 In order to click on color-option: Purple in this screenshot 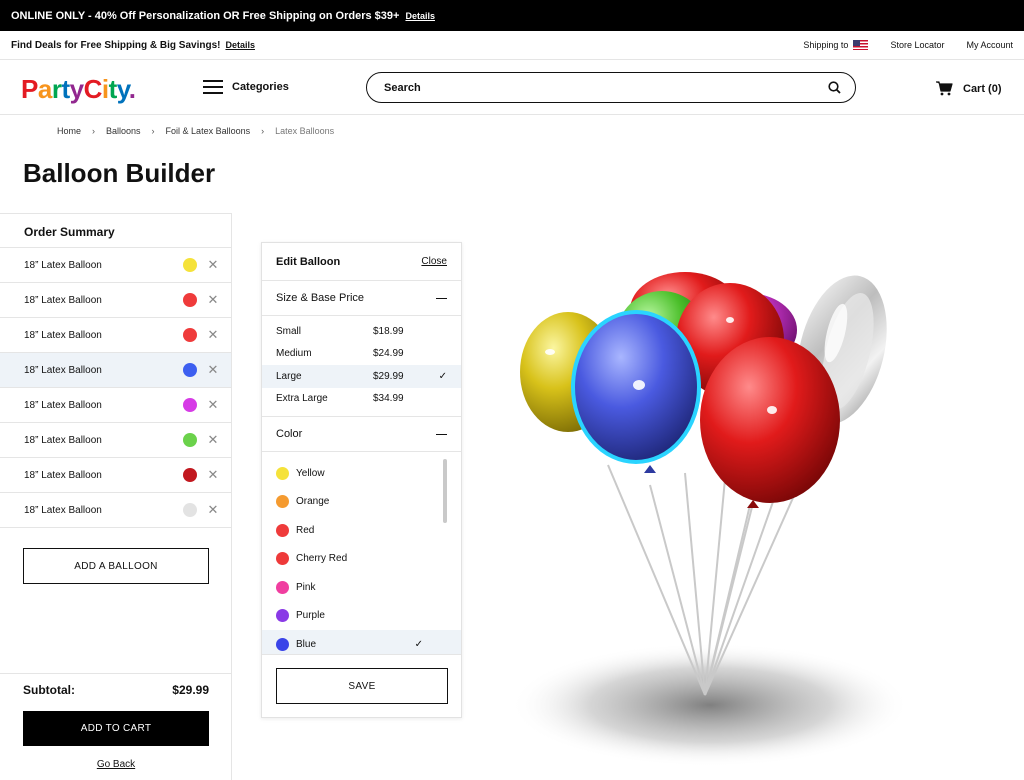, I will do `click(361, 616)`.